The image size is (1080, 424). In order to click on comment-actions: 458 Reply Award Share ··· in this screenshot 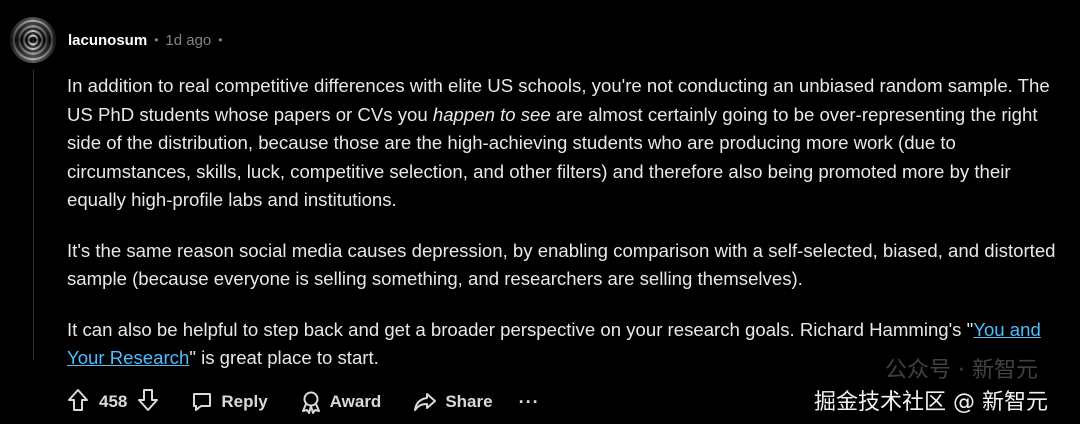, I will do `click(319, 402)`.